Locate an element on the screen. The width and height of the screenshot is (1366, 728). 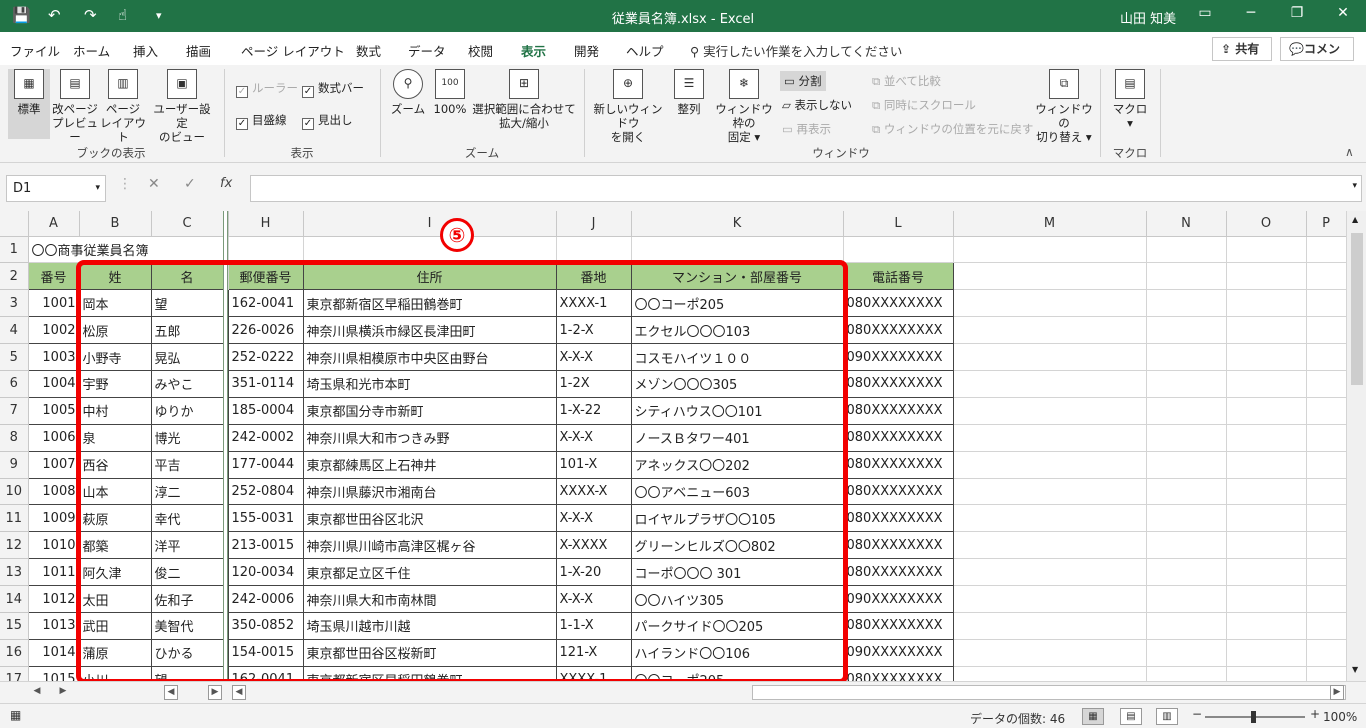
employee-number-cell: 1002 is located at coordinates (54, 330).